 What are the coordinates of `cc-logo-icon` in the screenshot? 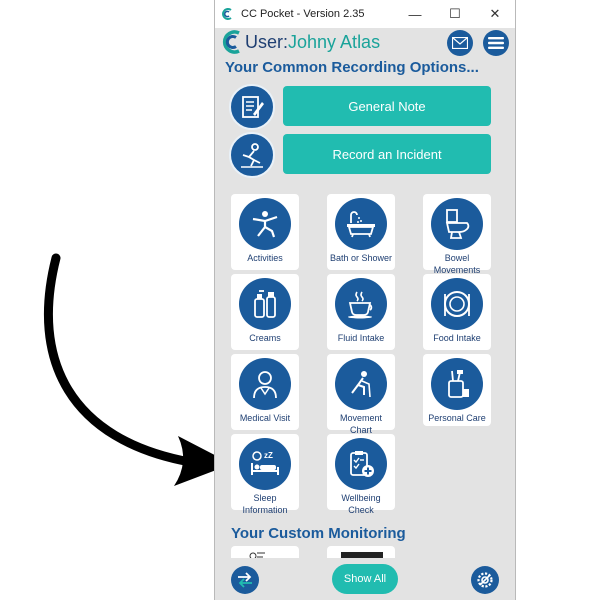 It's located at (231, 42).